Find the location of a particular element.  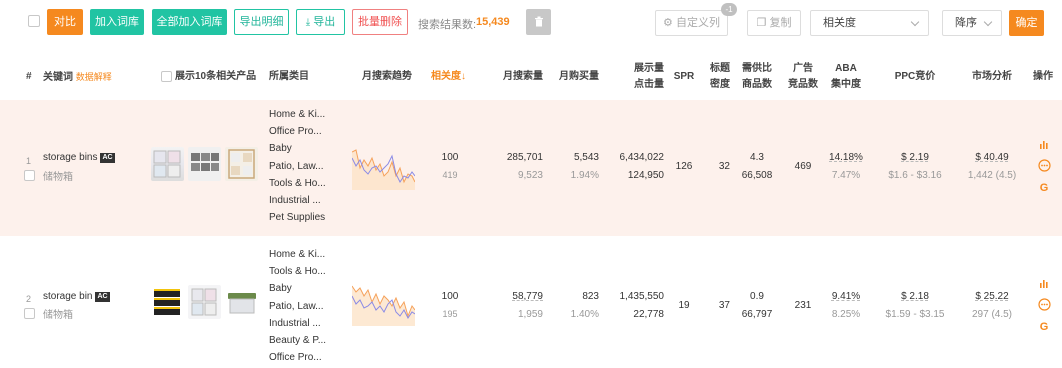

compare-button: 对比 is located at coordinates (65, 22).